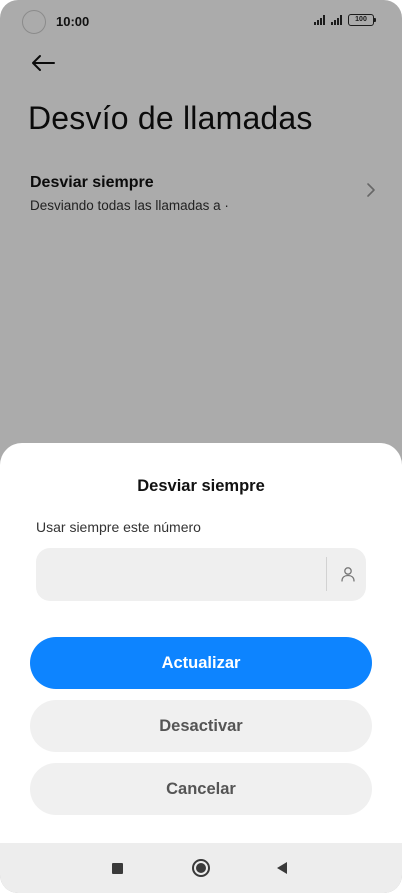 The width and height of the screenshot is (402, 893). Describe the element at coordinates (201, 486) in the screenshot. I see `dialog-title: Desviar siempre` at that location.